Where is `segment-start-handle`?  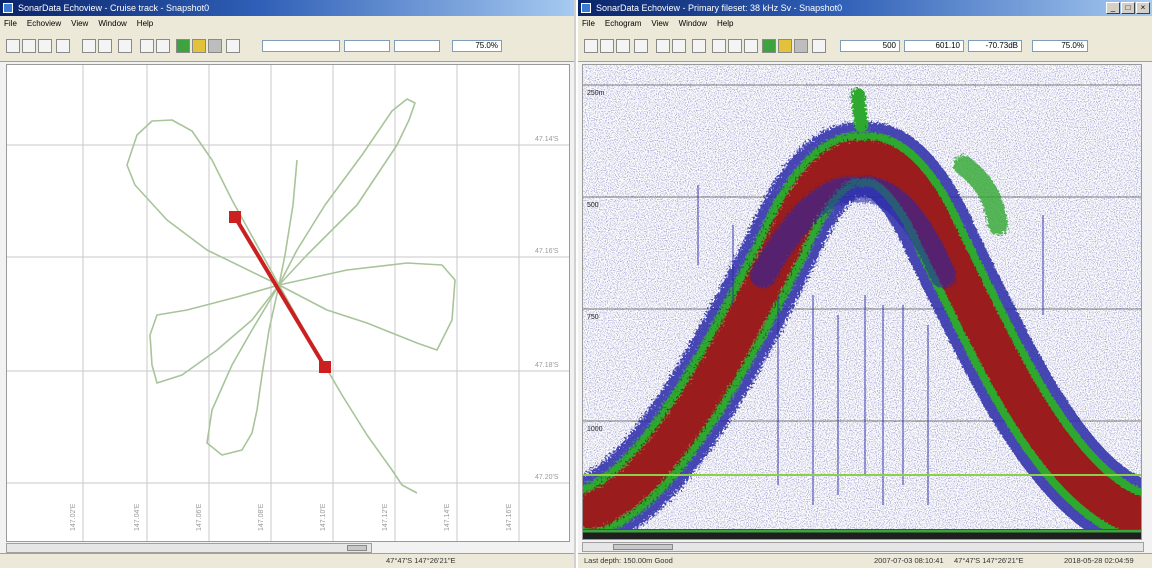 segment-start-handle is located at coordinates (235, 217).